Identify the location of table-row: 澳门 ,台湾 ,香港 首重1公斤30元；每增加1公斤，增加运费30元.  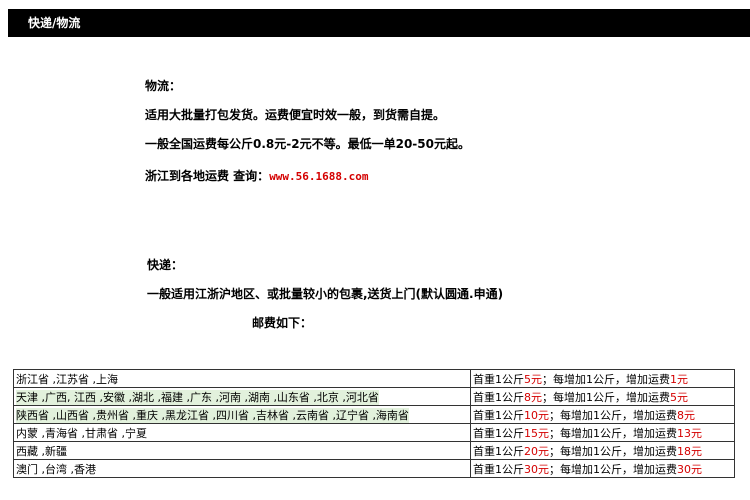
(374, 468).